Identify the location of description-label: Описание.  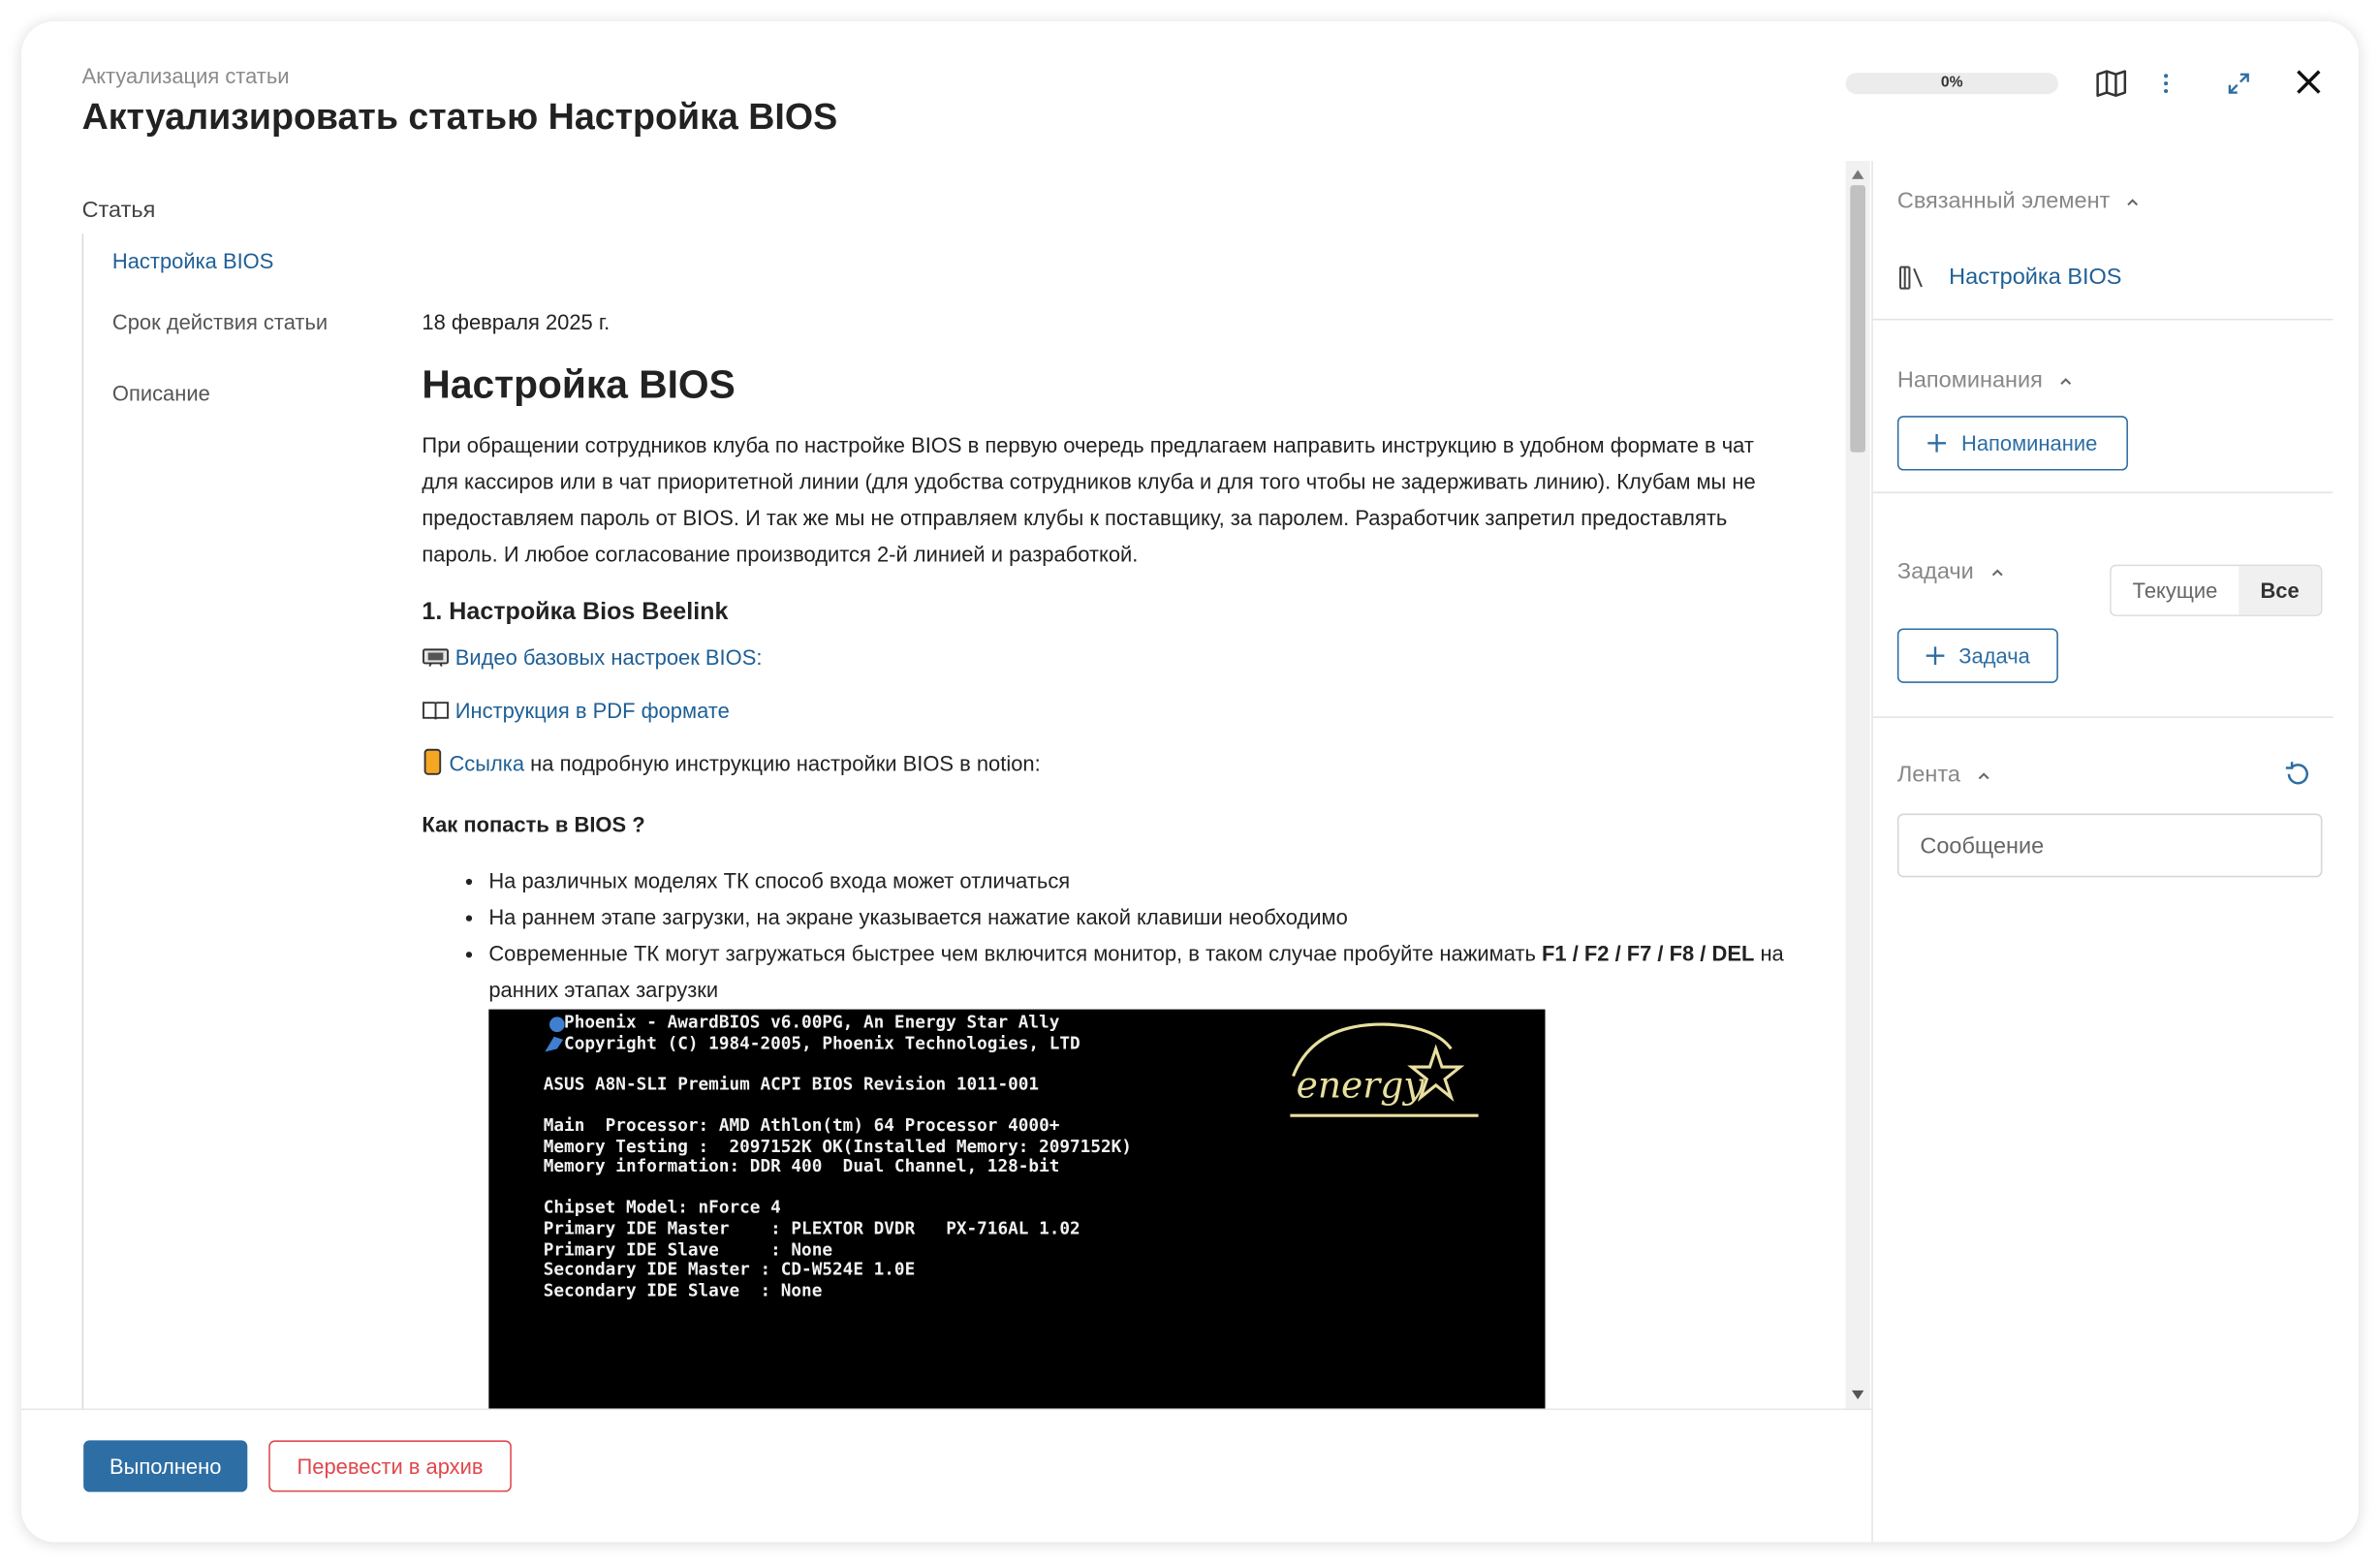
(160, 393).